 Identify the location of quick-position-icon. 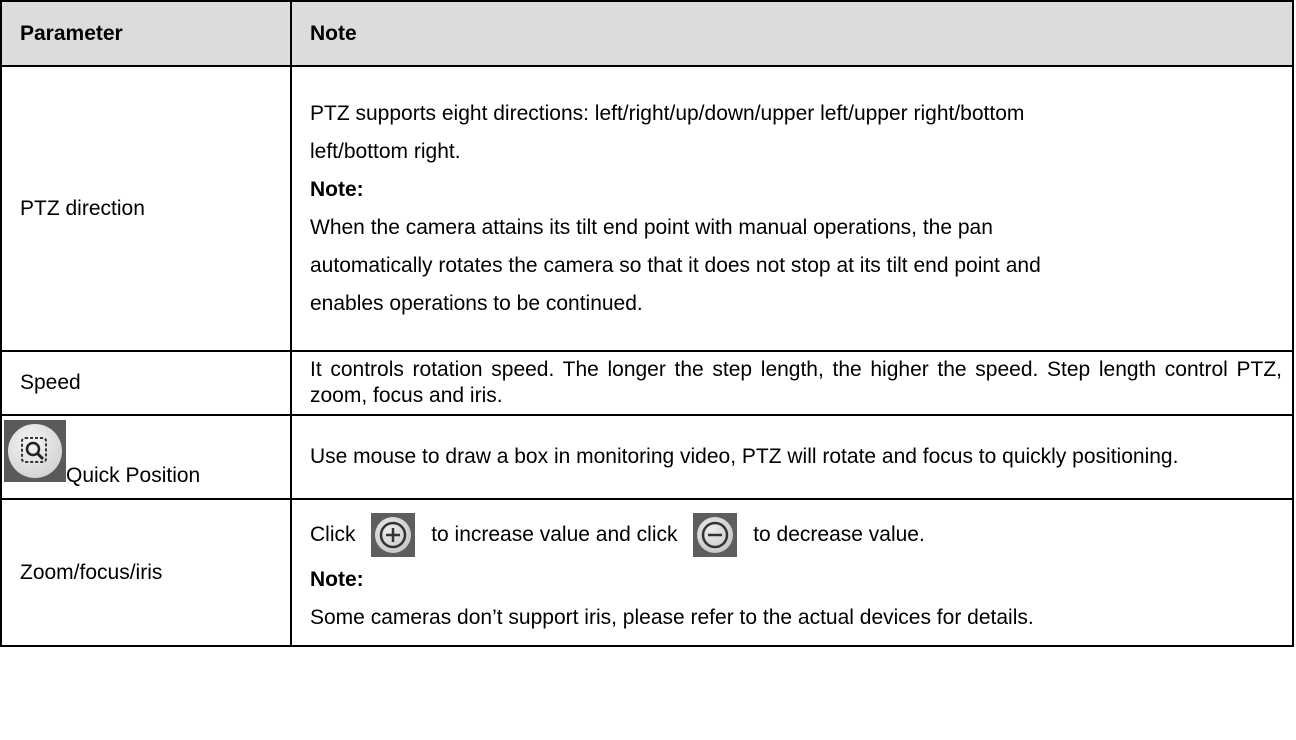
(35, 451).